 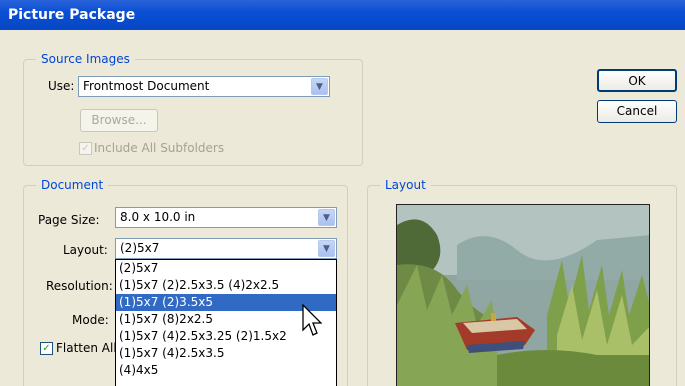 I want to click on cancel-button-label: Cancel, so click(x=637, y=111).